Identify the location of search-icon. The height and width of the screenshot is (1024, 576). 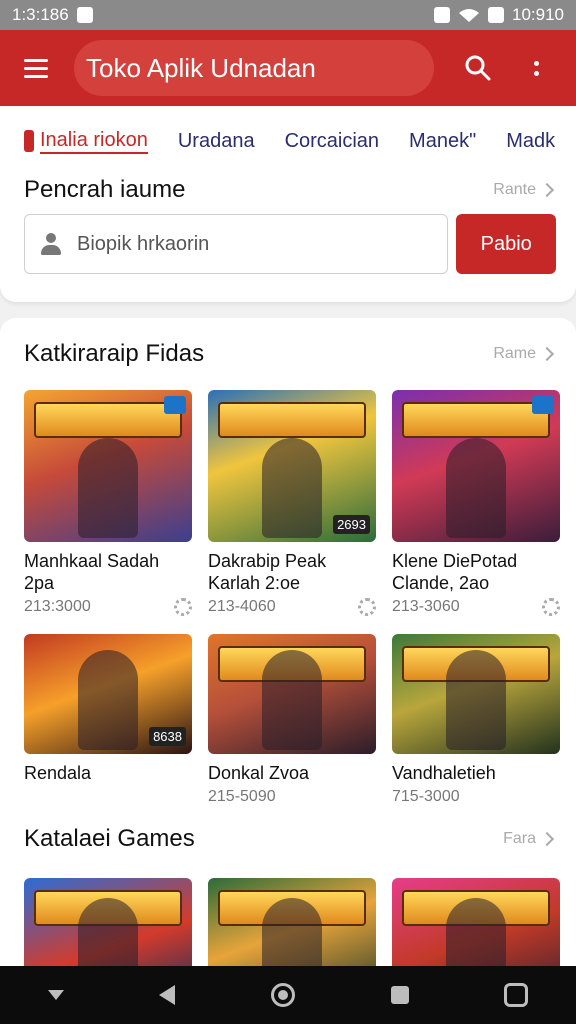
(478, 68).